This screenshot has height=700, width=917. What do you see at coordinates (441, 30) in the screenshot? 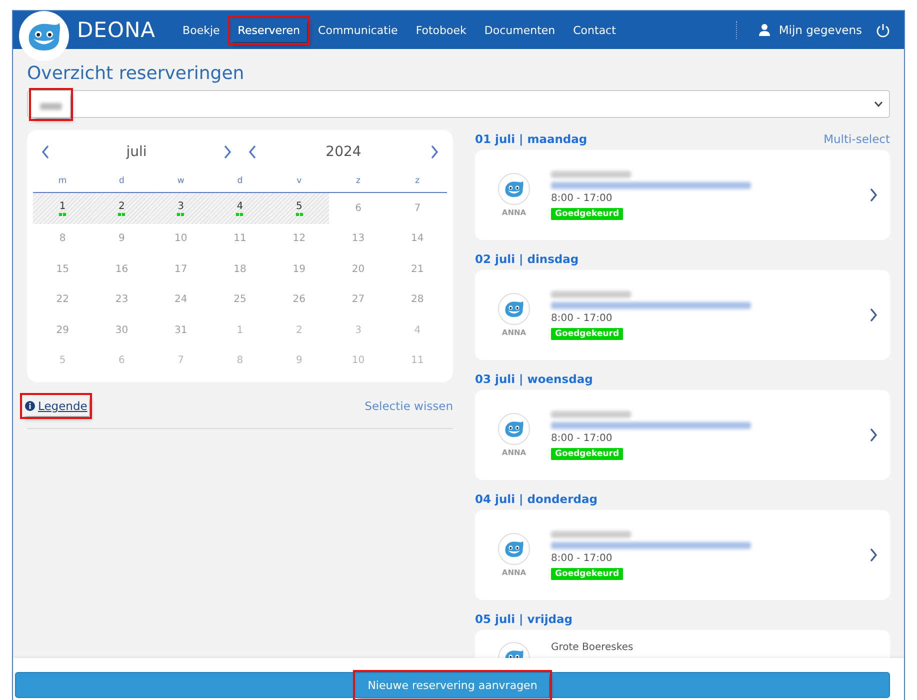
I see `nav-link: Fotoboek` at bounding box center [441, 30].